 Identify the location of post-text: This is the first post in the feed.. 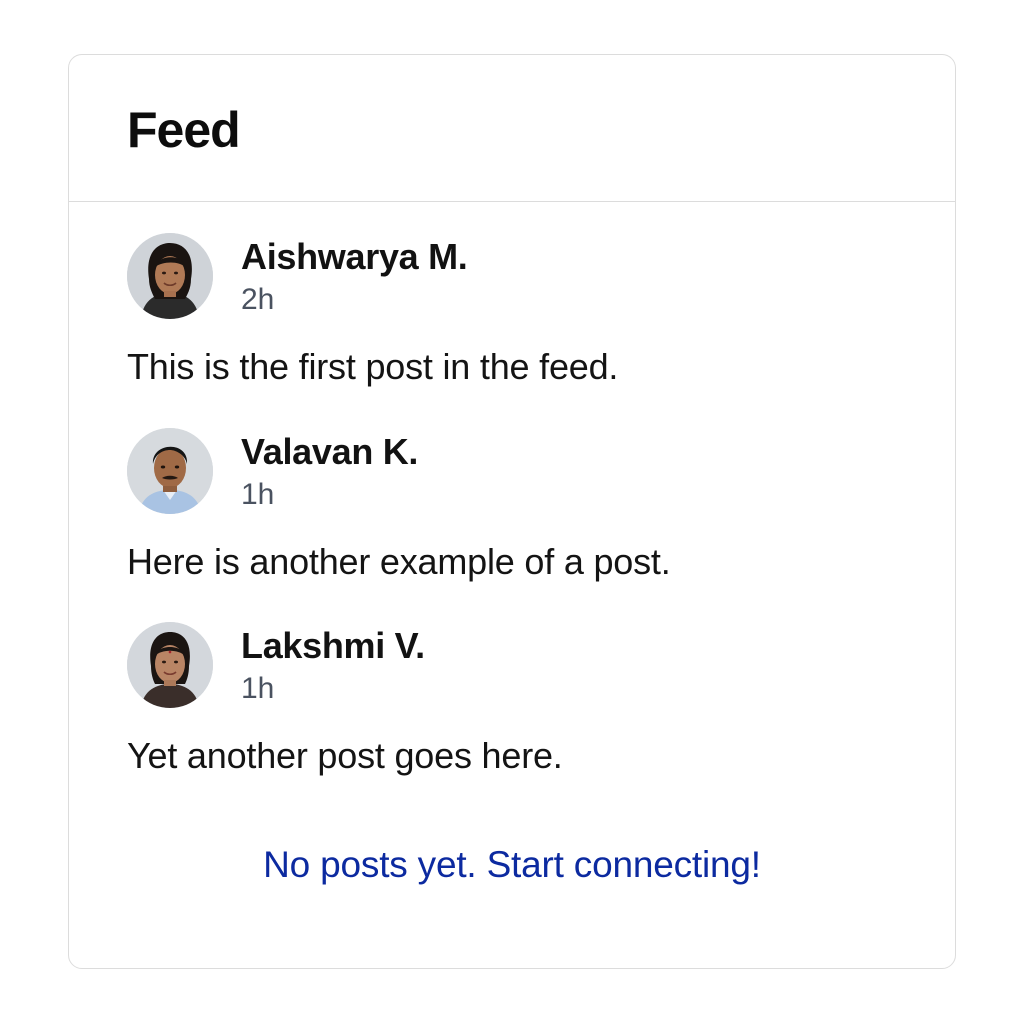
(373, 366).